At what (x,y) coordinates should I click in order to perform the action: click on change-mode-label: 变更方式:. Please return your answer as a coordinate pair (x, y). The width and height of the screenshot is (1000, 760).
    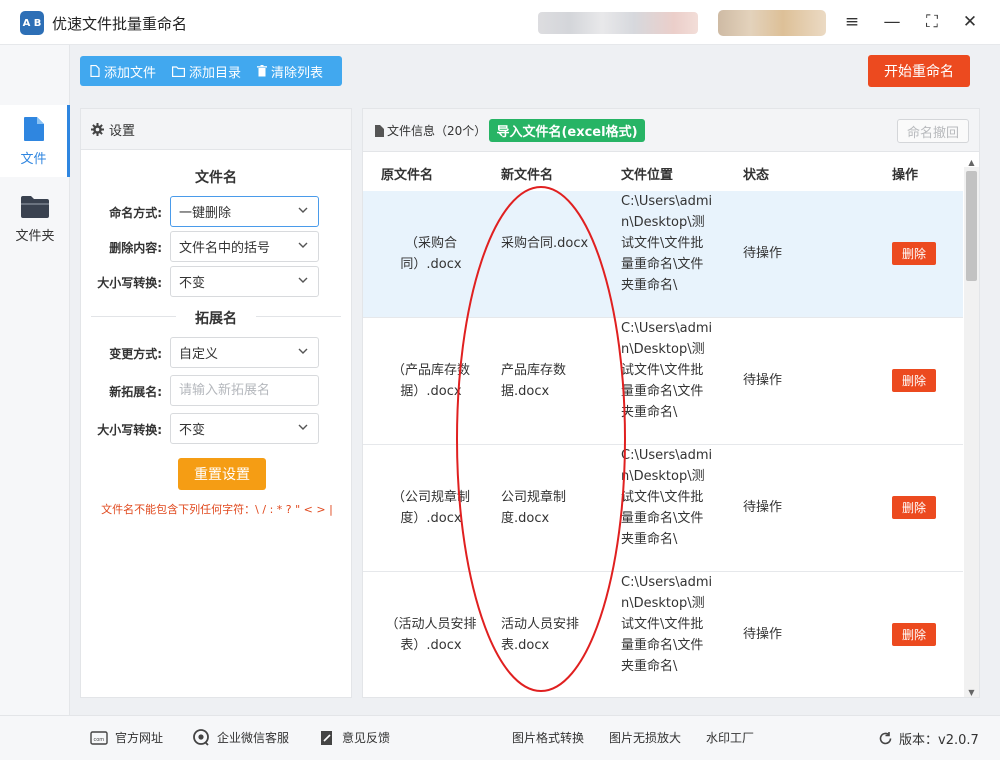
    Looking at the image, I should click on (135, 354).